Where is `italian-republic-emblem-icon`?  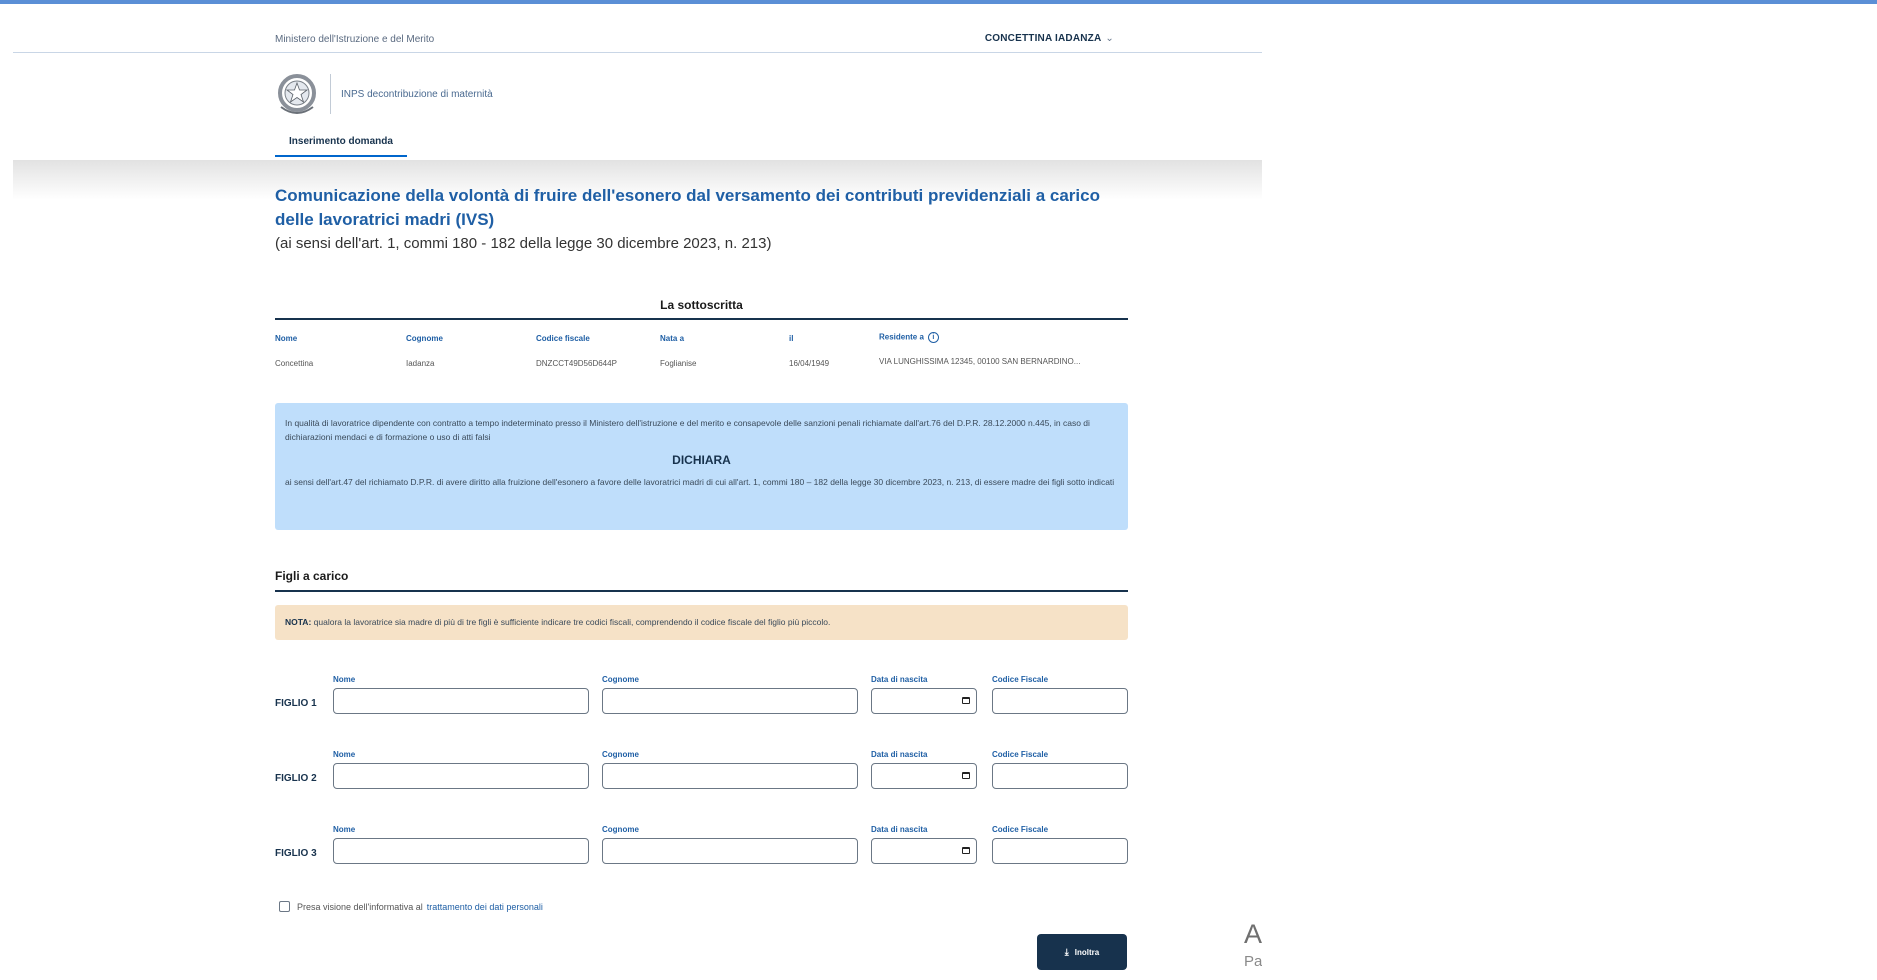
italian-republic-emblem-icon is located at coordinates (297, 94).